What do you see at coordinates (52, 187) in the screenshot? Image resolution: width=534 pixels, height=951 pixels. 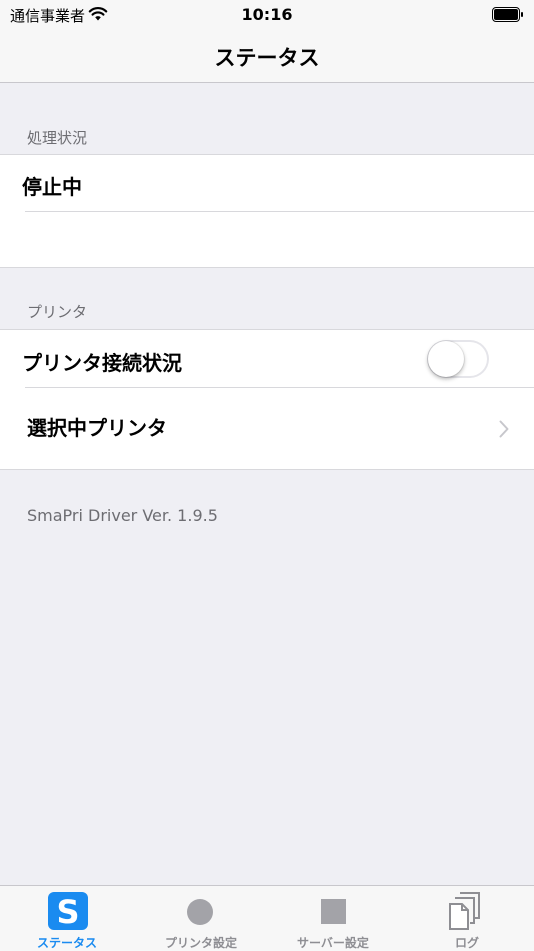 I see `processing-status-text: 停止中` at bounding box center [52, 187].